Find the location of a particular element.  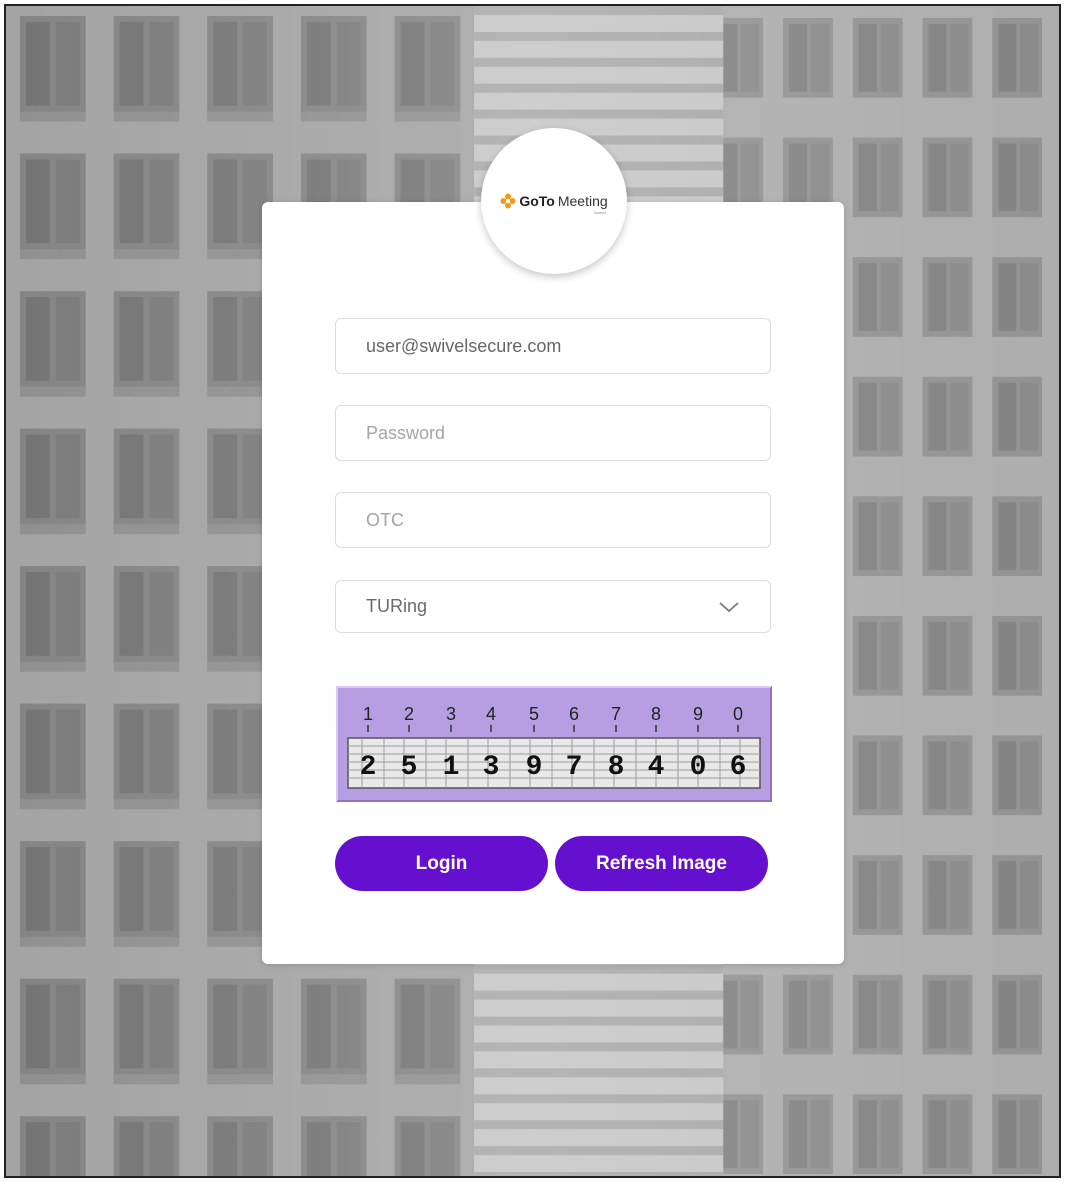

logo-badge: GoTo Meeting Swivel is located at coordinates (554, 201).